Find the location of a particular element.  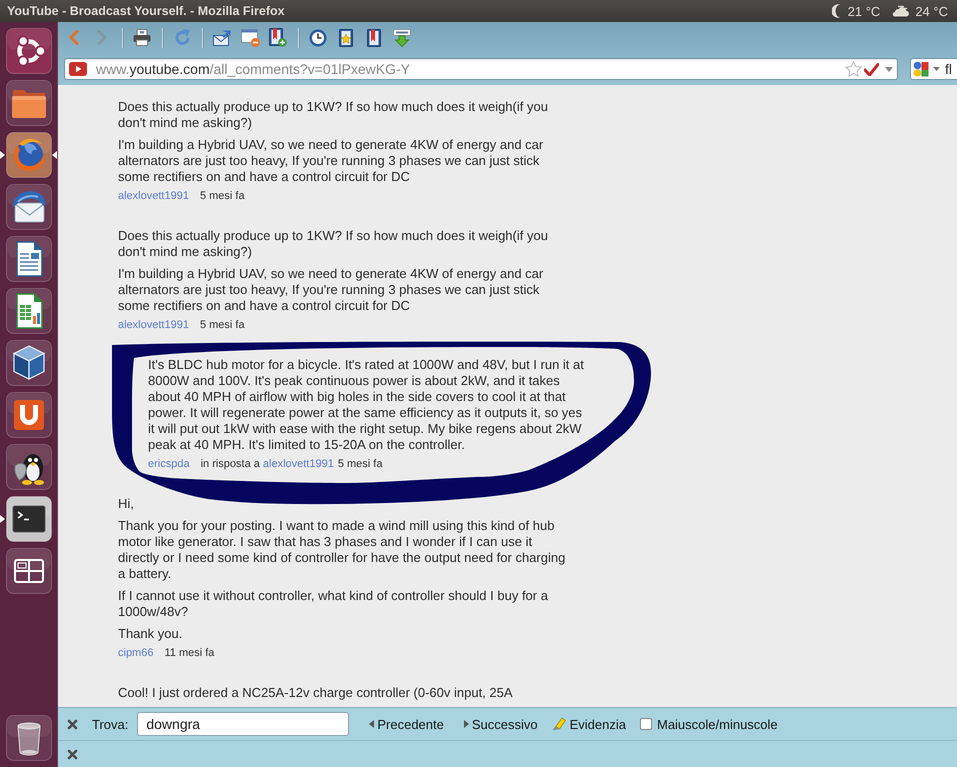

check-mark-icon is located at coordinates (871, 69).